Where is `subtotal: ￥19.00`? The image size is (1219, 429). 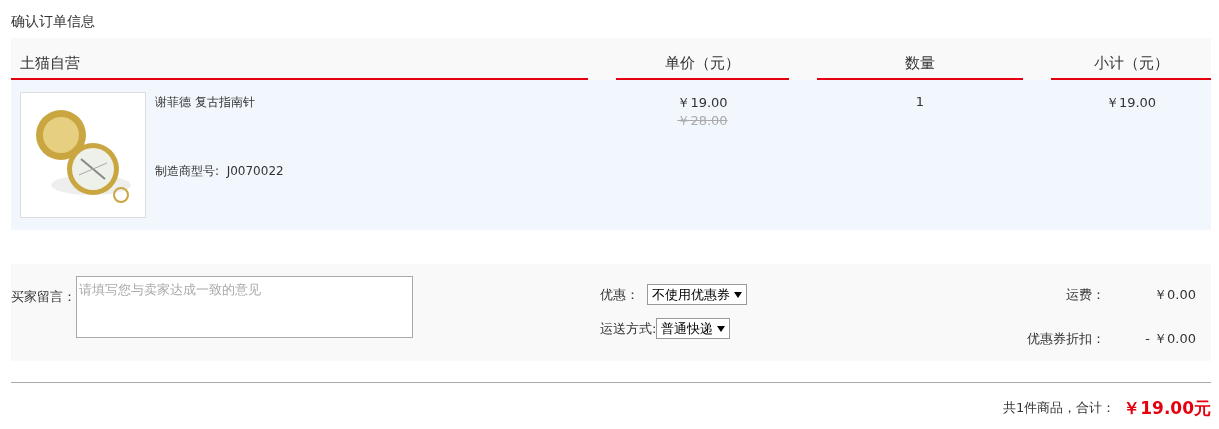 subtotal: ￥19.00 is located at coordinates (1131, 103).